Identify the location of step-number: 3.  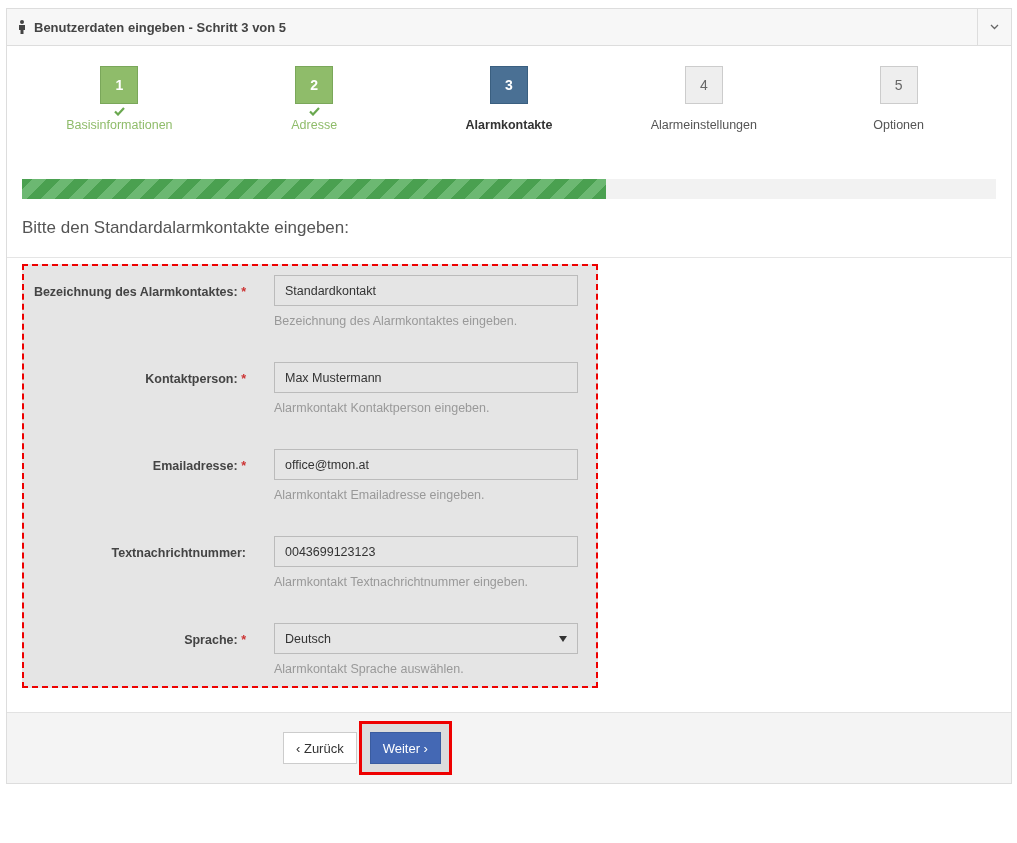
(509, 85).